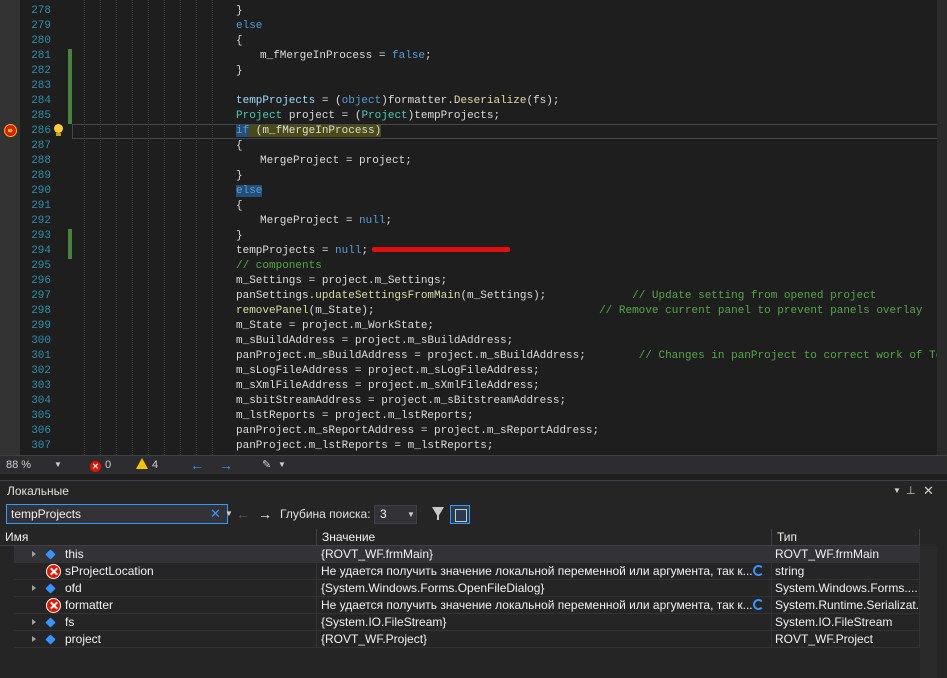 The height and width of the screenshot is (678, 947). I want to click on code-line: 296 m_Settings = project.m_Settings;, so click(473, 281).